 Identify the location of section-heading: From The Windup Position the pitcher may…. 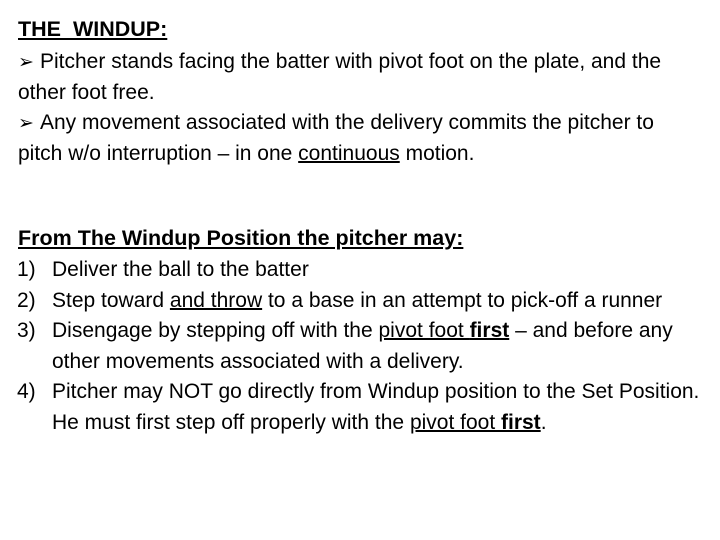
(241, 238).